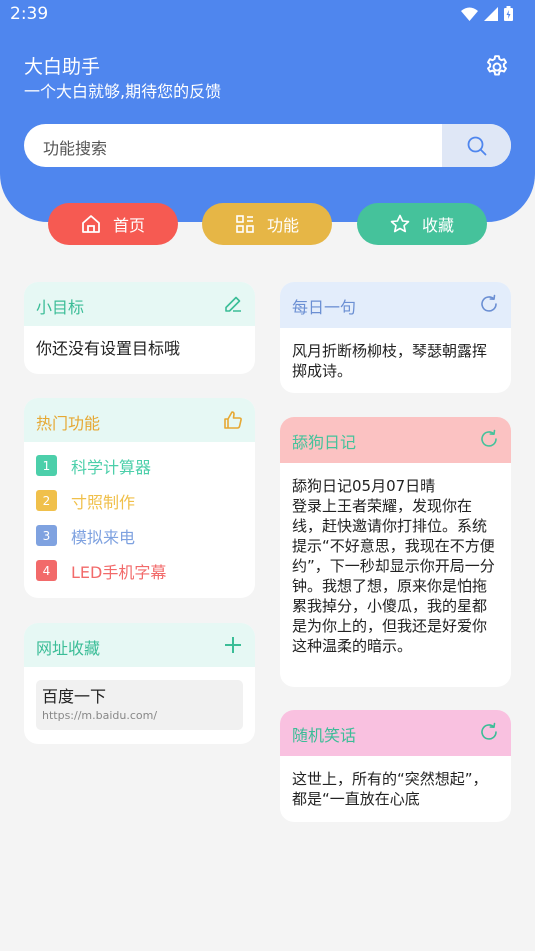  What do you see at coordinates (68, 423) in the screenshot?
I see `hot-functions-title: 热门功能` at bounding box center [68, 423].